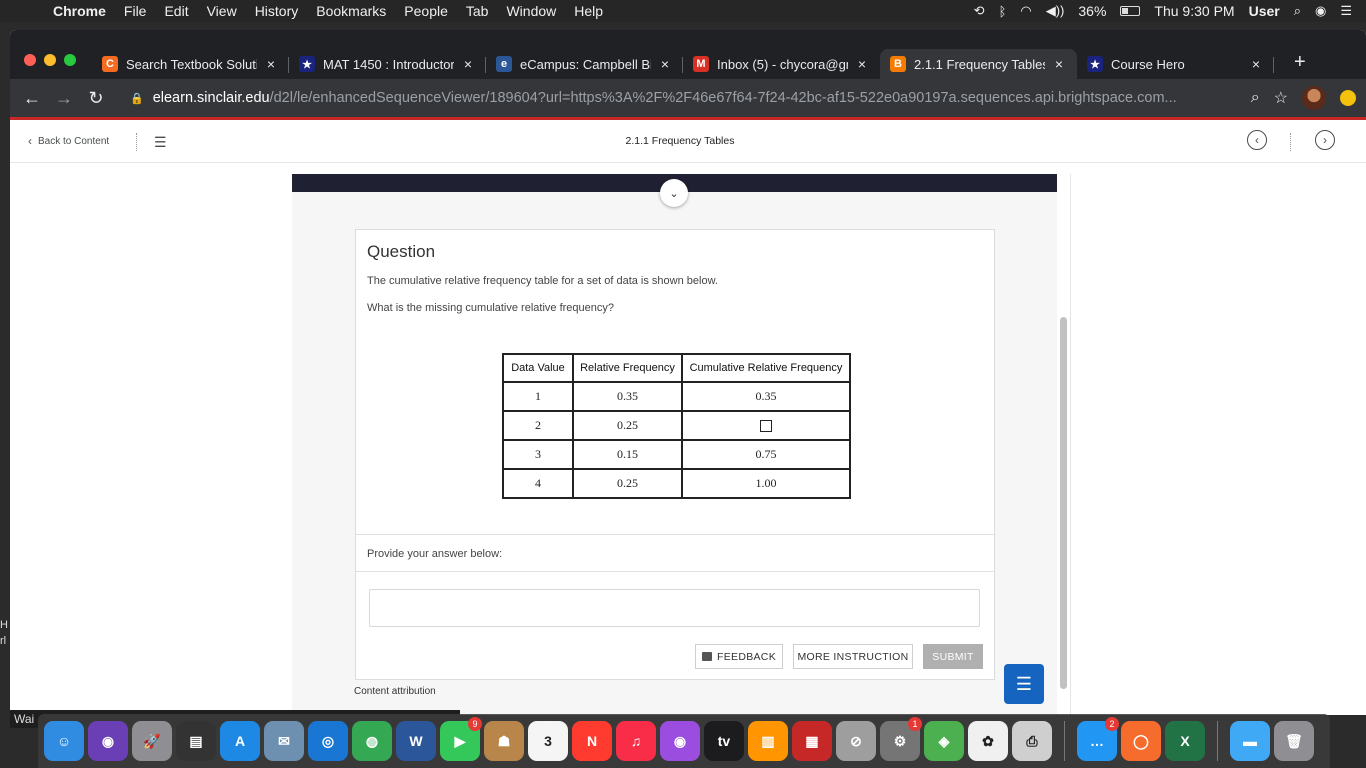 Image resolution: width=1366 pixels, height=768 pixels. I want to click on menu-bookmarks: Bookmarks, so click(351, 11).